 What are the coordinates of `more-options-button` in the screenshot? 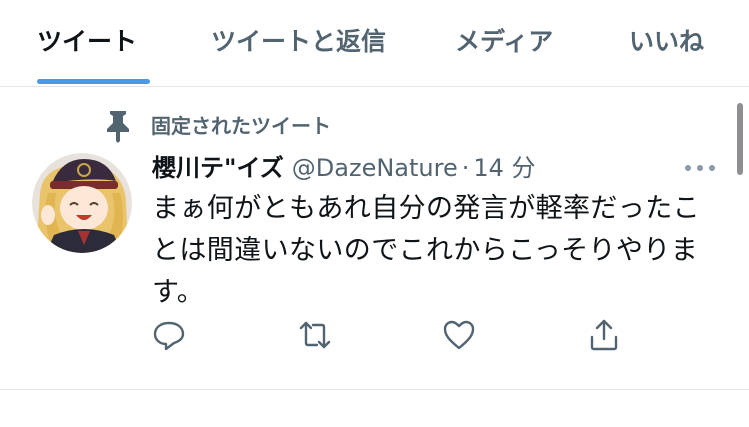 It's located at (700, 168).